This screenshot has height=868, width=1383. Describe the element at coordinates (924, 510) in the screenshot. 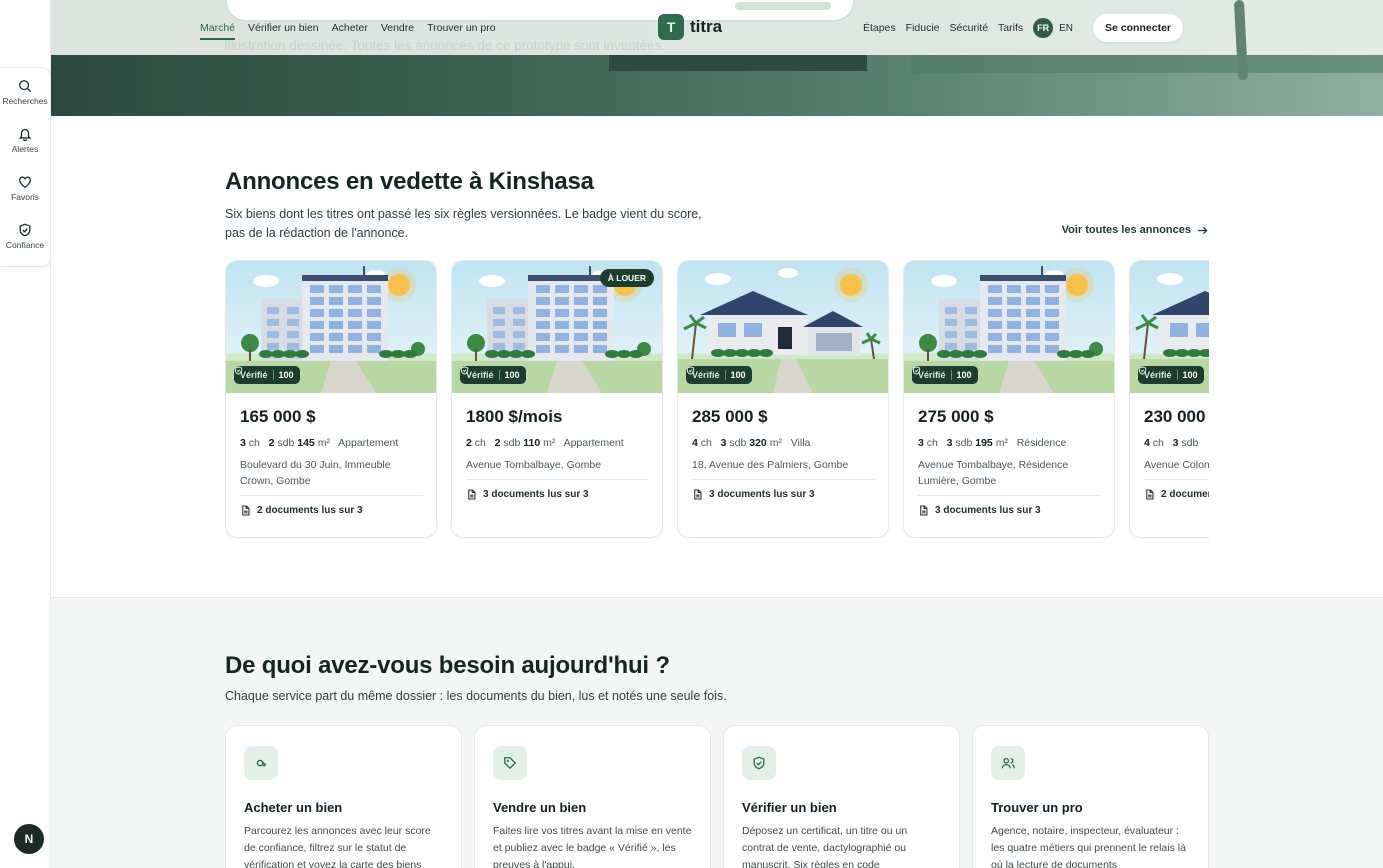

I see `document-icon` at that location.